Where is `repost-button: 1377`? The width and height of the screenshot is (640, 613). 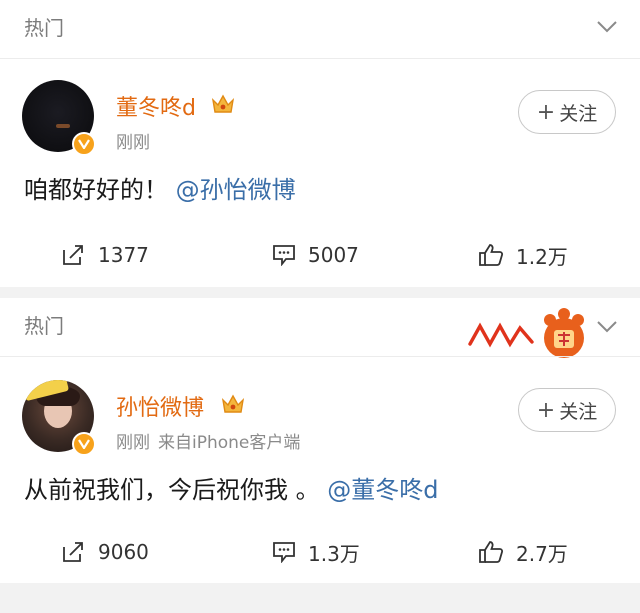
repost-button: 1377 is located at coordinates (105, 255).